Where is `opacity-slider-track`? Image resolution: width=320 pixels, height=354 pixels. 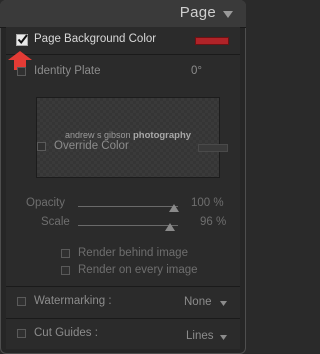
opacity-slider-track is located at coordinates (128, 206).